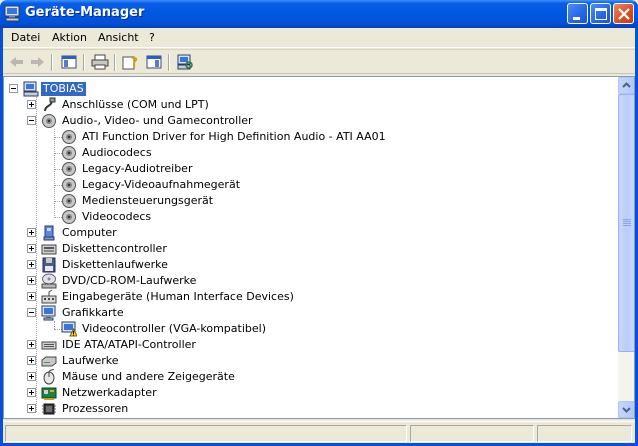 The height and width of the screenshot is (446, 638). I want to click on chevron-down-icon, so click(626, 410).